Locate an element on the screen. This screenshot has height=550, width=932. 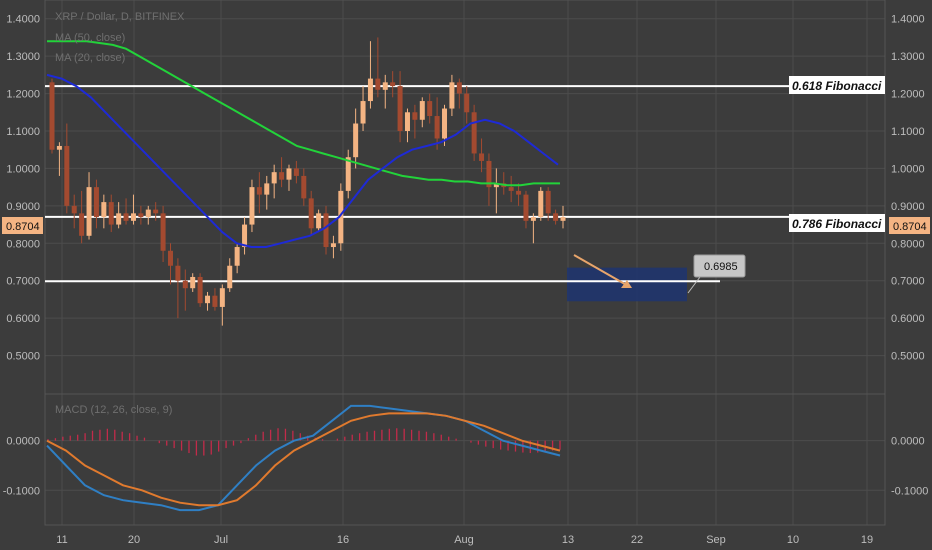
y-tick-label-right: 0.8000 is located at coordinates (908, 244).